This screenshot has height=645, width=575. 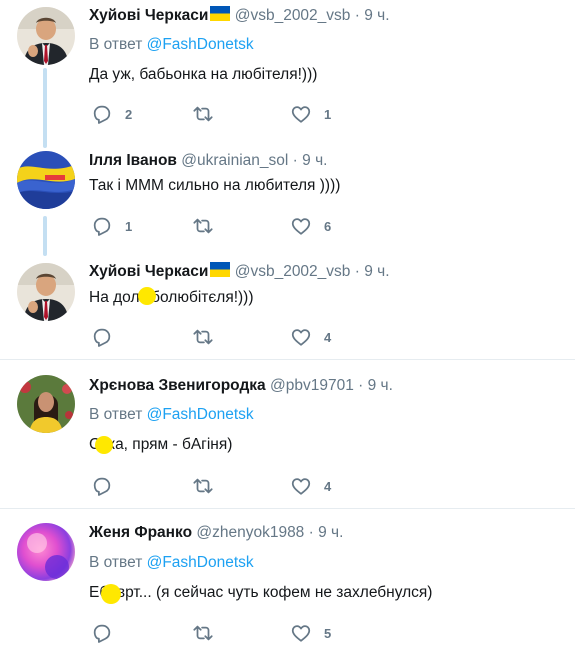 What do you see at coordinates (129, 226) in the screenshot?
I see `reply-count: 1` at bounding box center [129, 226].